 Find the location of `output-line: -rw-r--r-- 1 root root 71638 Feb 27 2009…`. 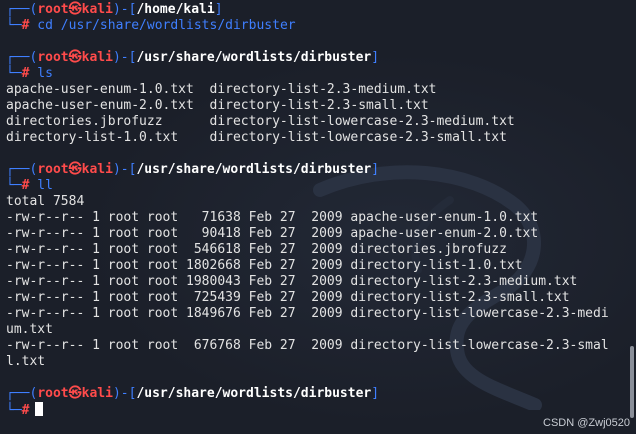

output-line: -rw-r--r-- 1 root root 71638 Feb 27 2009… is located at coordinates (272, 217).